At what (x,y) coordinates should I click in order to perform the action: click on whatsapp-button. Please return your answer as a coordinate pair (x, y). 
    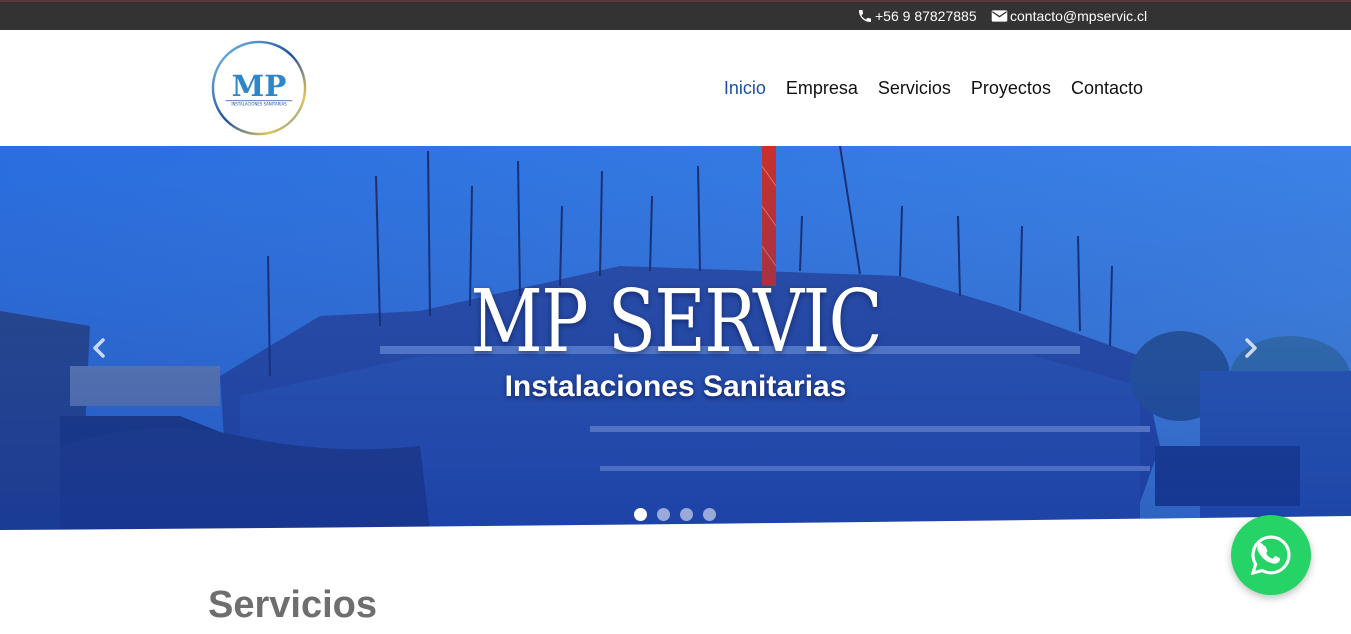
    Looking at the image, I should click on (1271, 555).